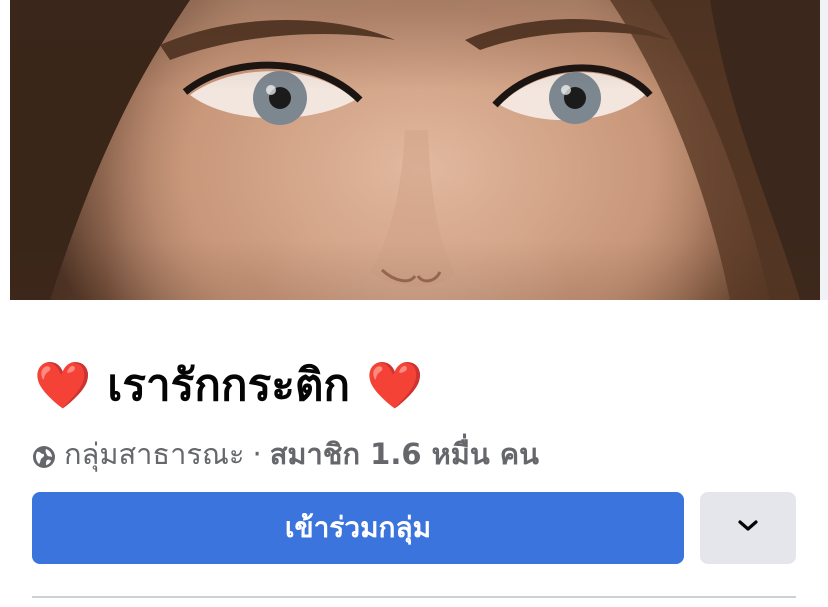 The height and width of the screenshot is (607, 828). I want to click on heart-emoji-right: ❤️, so click(395, 385).